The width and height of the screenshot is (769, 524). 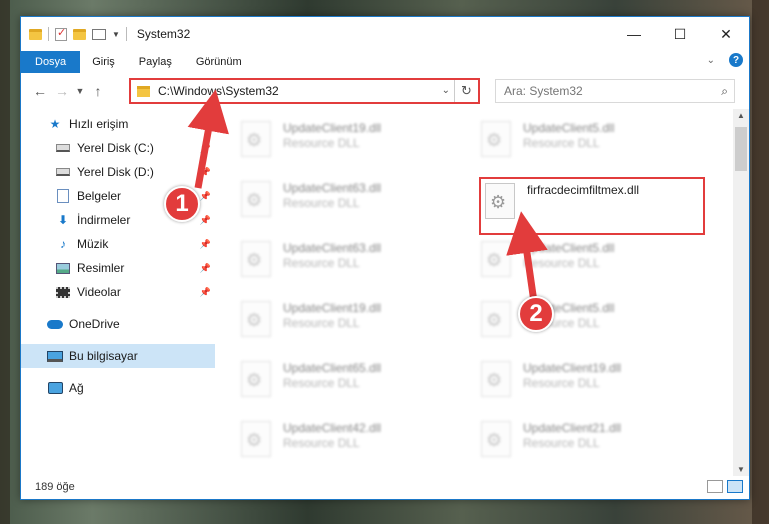 What do you see at coordinates (99, 34) in the screenshot?
I see `view-icon` at bounding box center [99, 34].